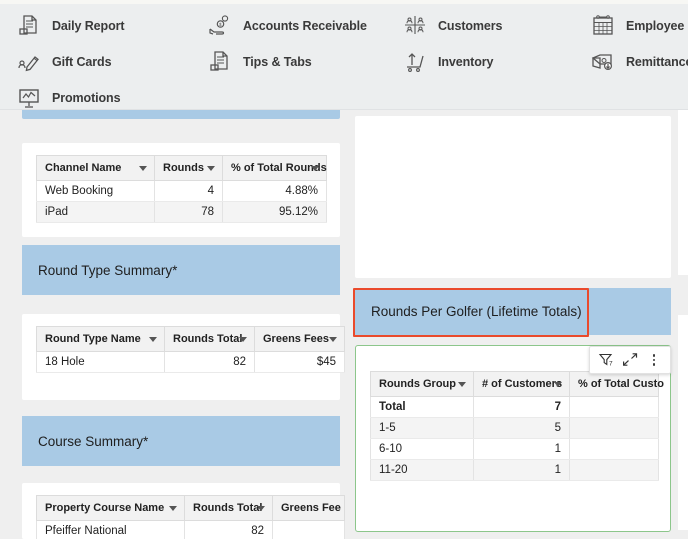 The height and width of the screenshot is (539, 688). I want to click on round-type-summary-table: Round Type Name Rounds Total Greens Fees, so click(190, 349).